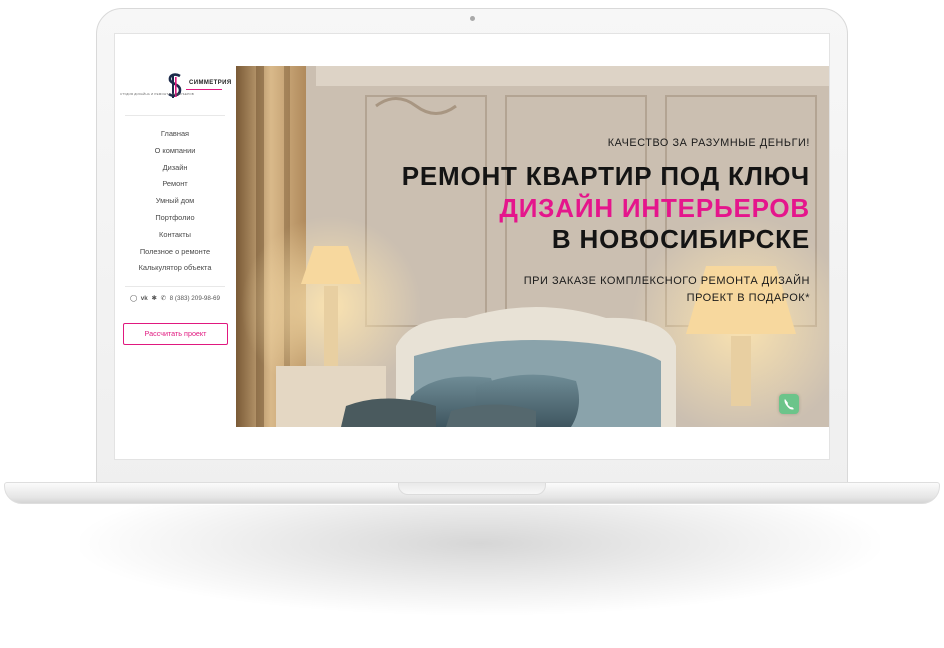 The width and height of the screenshot is (944, 648). What do you see at coordinates (472, 18) in the screenshot?
I see `laptop-camera` at bounding box center [472, 18].